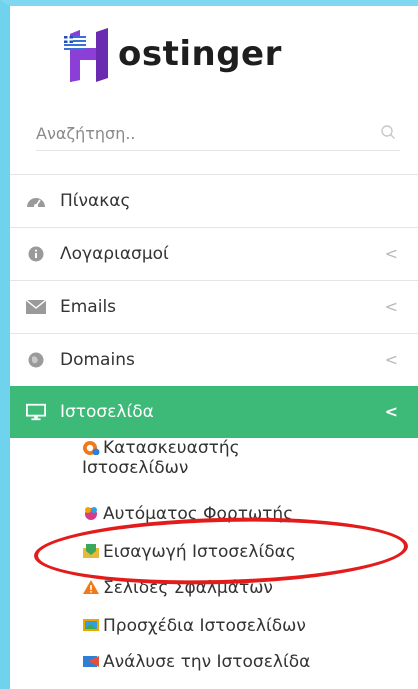 The image size is (418, 689). What do you see at coordinates (97, 360) in the screenshot?
I see `menu-item-label: Domains` at bounding box center [97, 360].